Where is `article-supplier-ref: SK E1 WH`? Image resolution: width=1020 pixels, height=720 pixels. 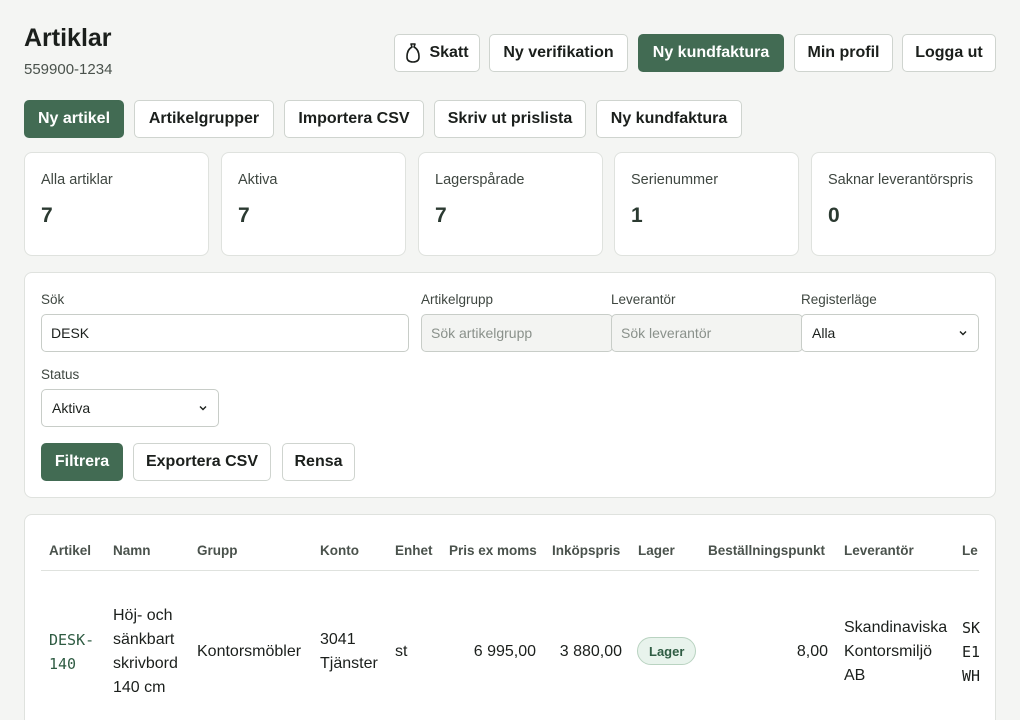 article-supplier-ref: SK E1 WH is located at coordinates (971, 652).